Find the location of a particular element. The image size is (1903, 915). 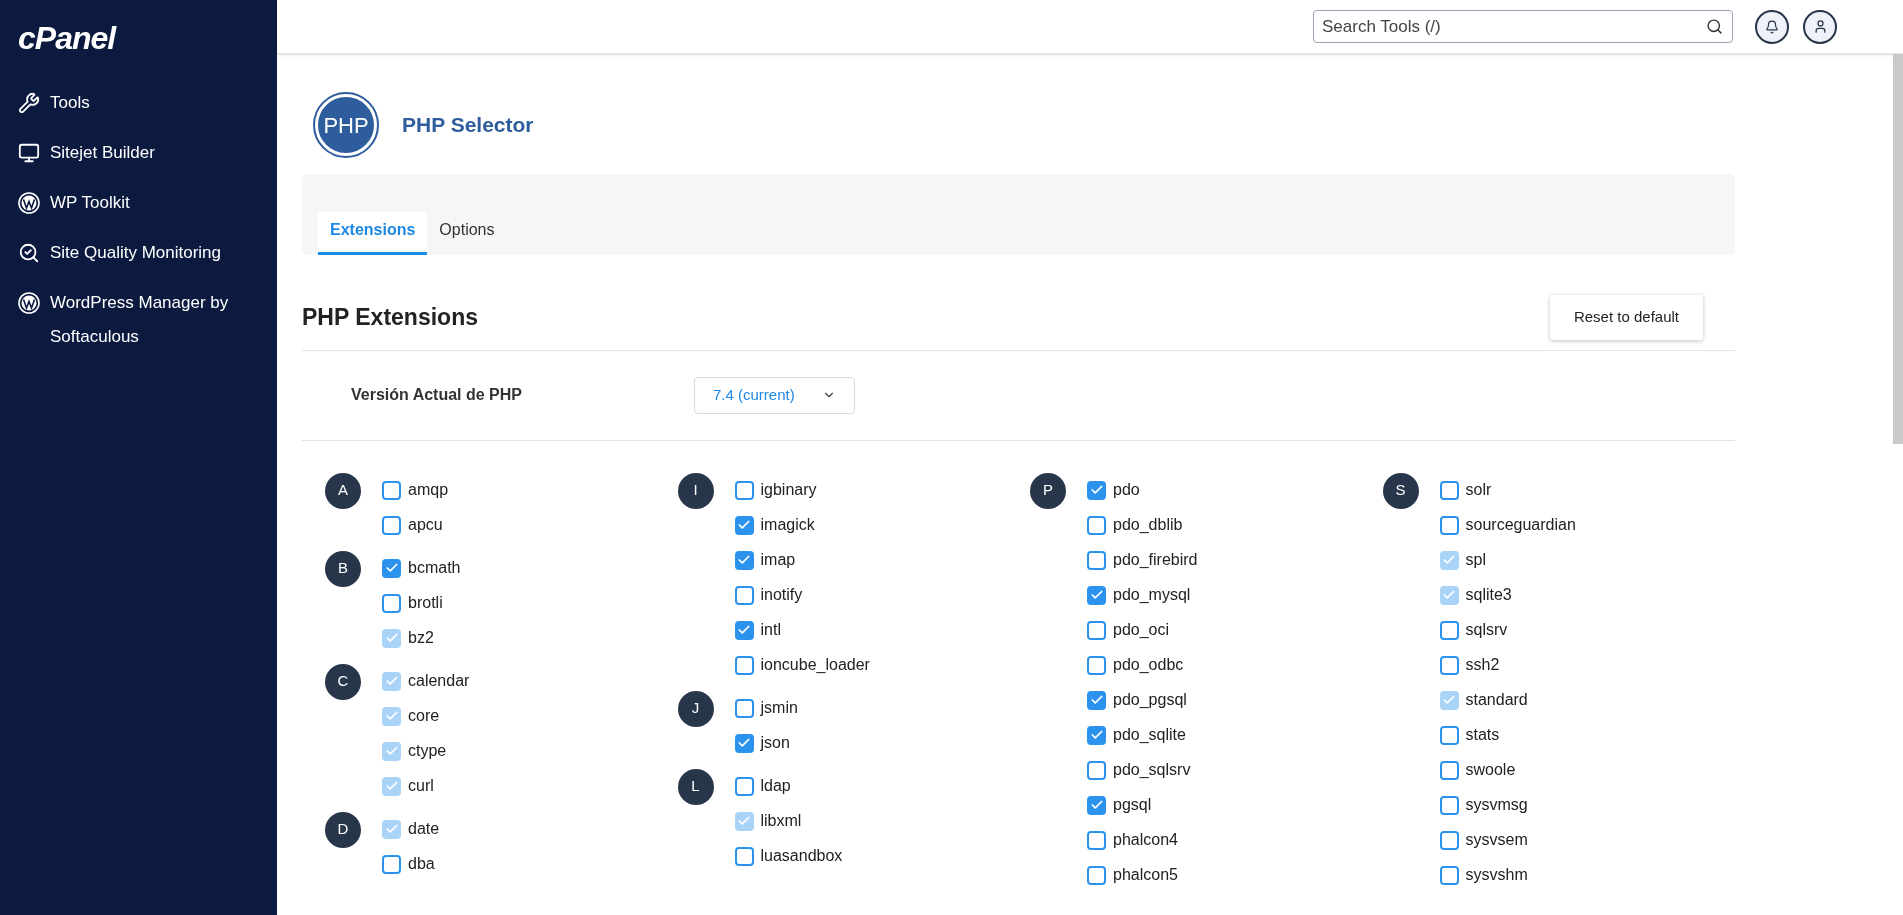

extension-label: luasandbox is located at coordinates (801, 856).